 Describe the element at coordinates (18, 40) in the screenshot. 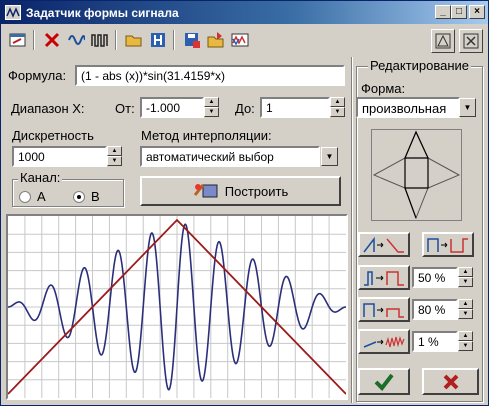

I see `settings-icon` at that location.